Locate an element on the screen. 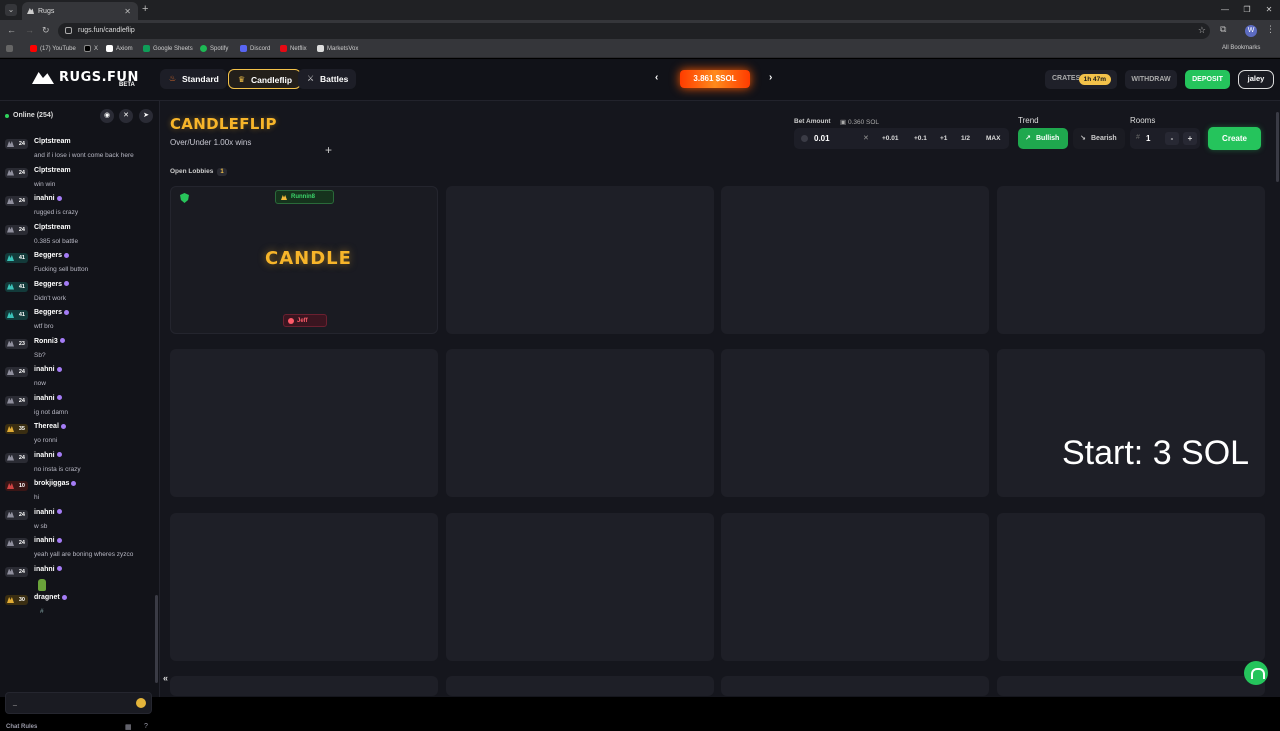 The height and width of the screenshot is (731, 1280). close-window-icon: ✕ is located at coordinates (1269, 10).